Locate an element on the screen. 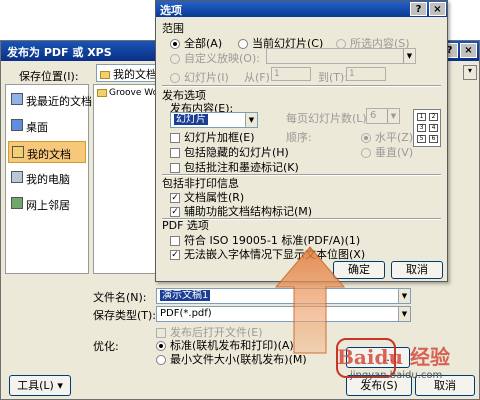 Image resolution: width=480 pixels, height=400 pixels. order-horizontal-option: 水平(Z) is located at coordinates (387, 137).